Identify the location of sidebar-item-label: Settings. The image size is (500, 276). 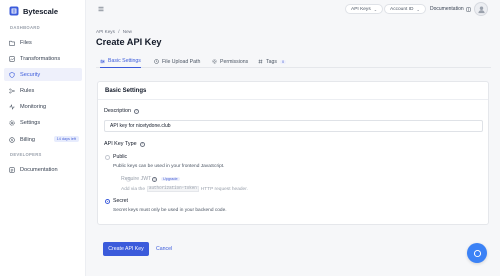
(30, 122).